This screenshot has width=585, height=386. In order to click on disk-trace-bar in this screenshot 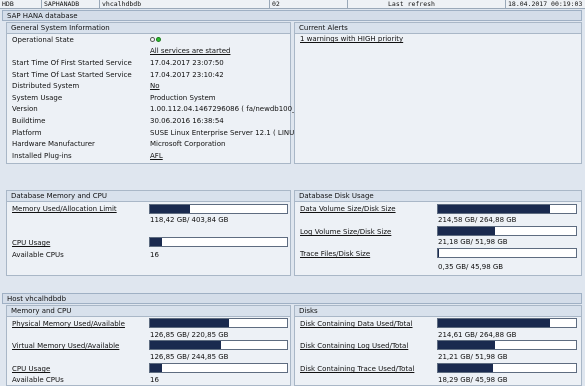, I will do `click(507, 368)`.